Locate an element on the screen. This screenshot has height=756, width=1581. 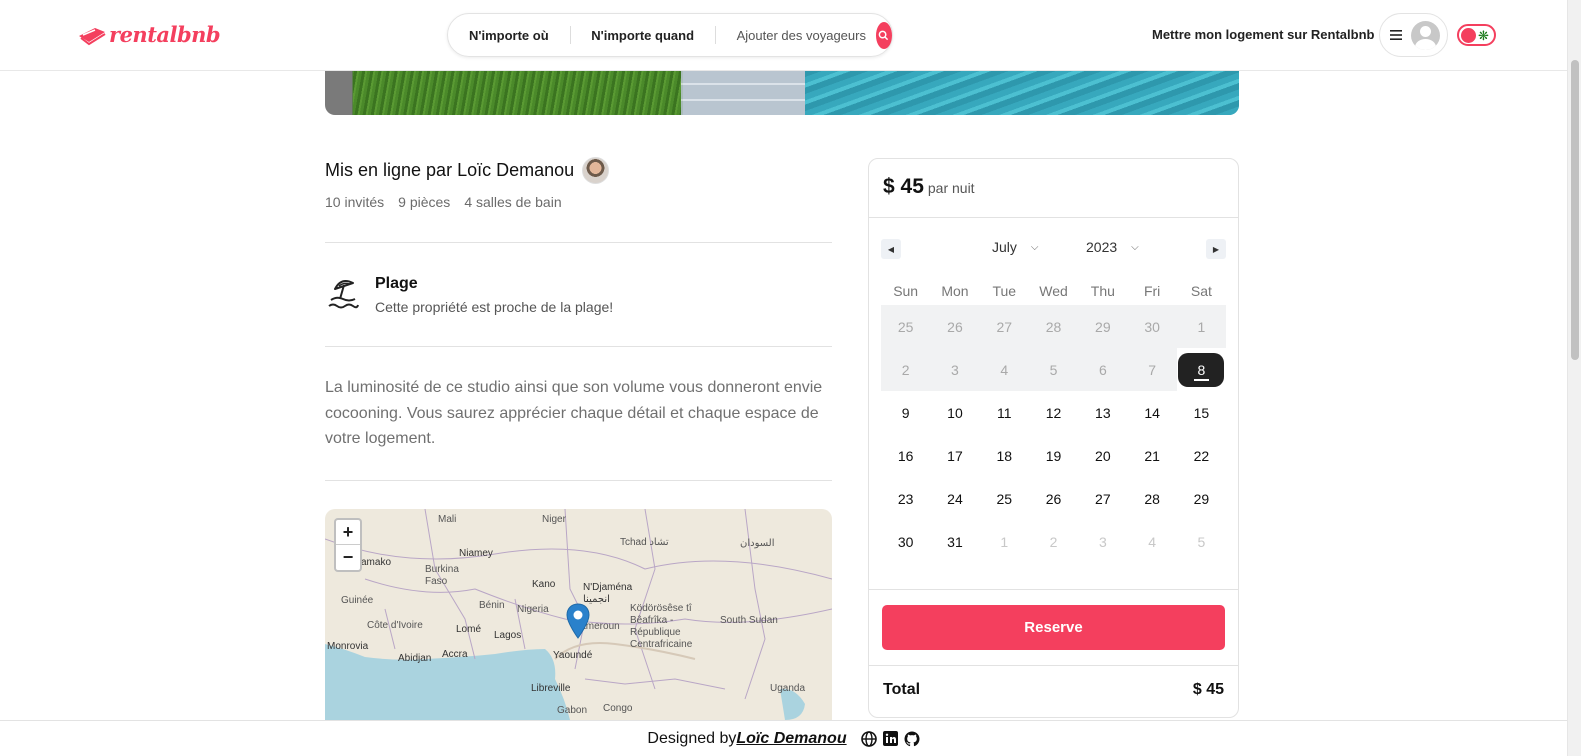
github-icon is located at coordinates (912, 739).